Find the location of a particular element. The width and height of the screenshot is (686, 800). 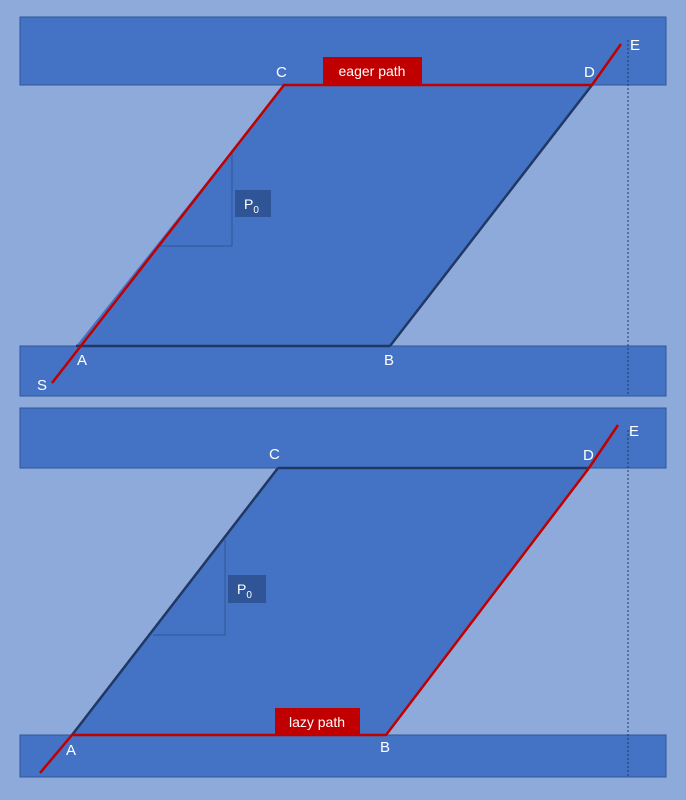

lazy-point-c: C is located at coordinates (274, 454).